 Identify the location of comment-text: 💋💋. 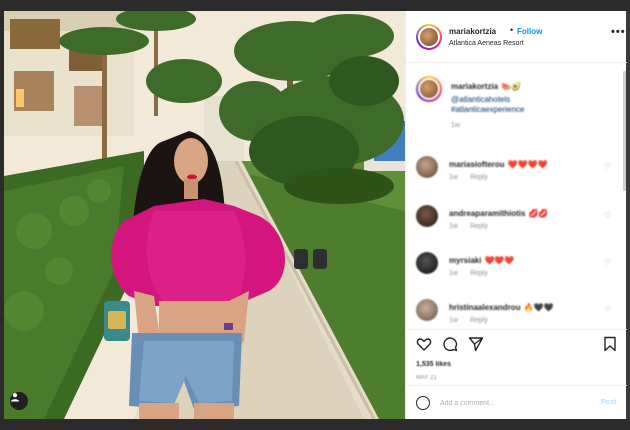
(538, 213).